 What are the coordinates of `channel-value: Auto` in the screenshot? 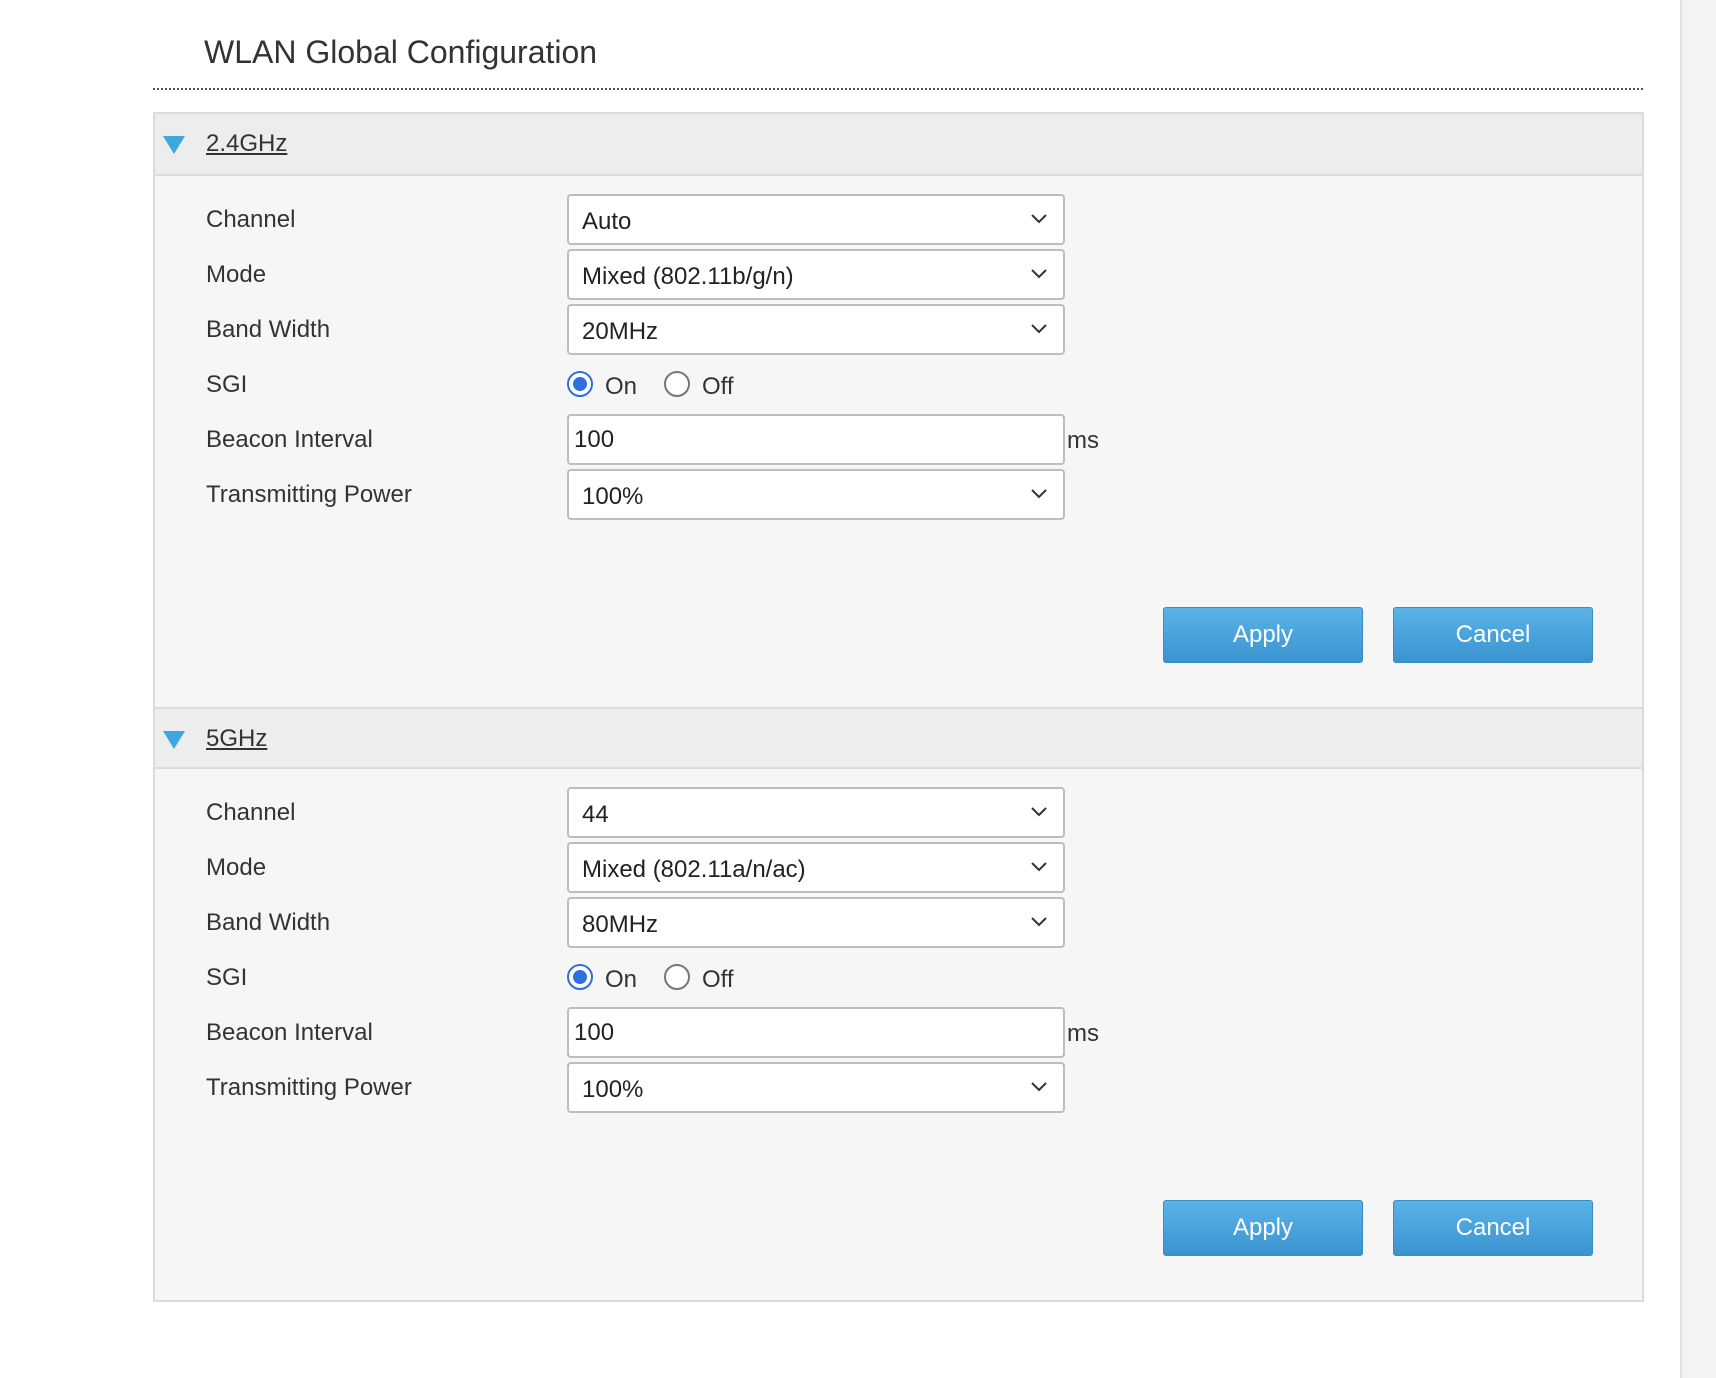 It's located at (607, 221).